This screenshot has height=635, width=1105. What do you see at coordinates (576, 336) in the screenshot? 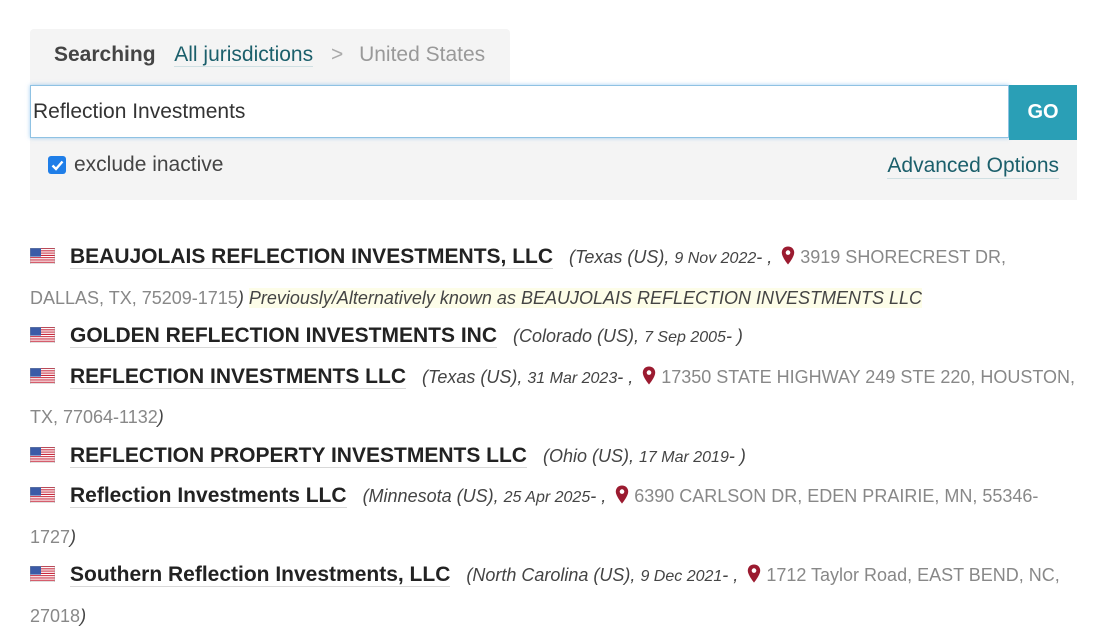
I see `jurisdiction-text: (Colorado (US),` at bounding box center [576, 336].